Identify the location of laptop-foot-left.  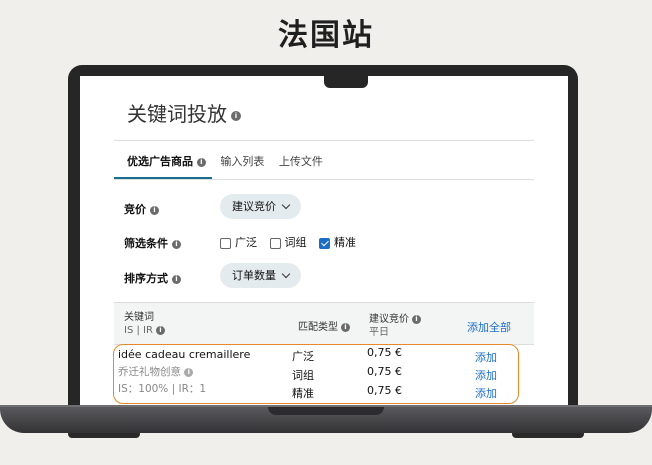
(104, 435).